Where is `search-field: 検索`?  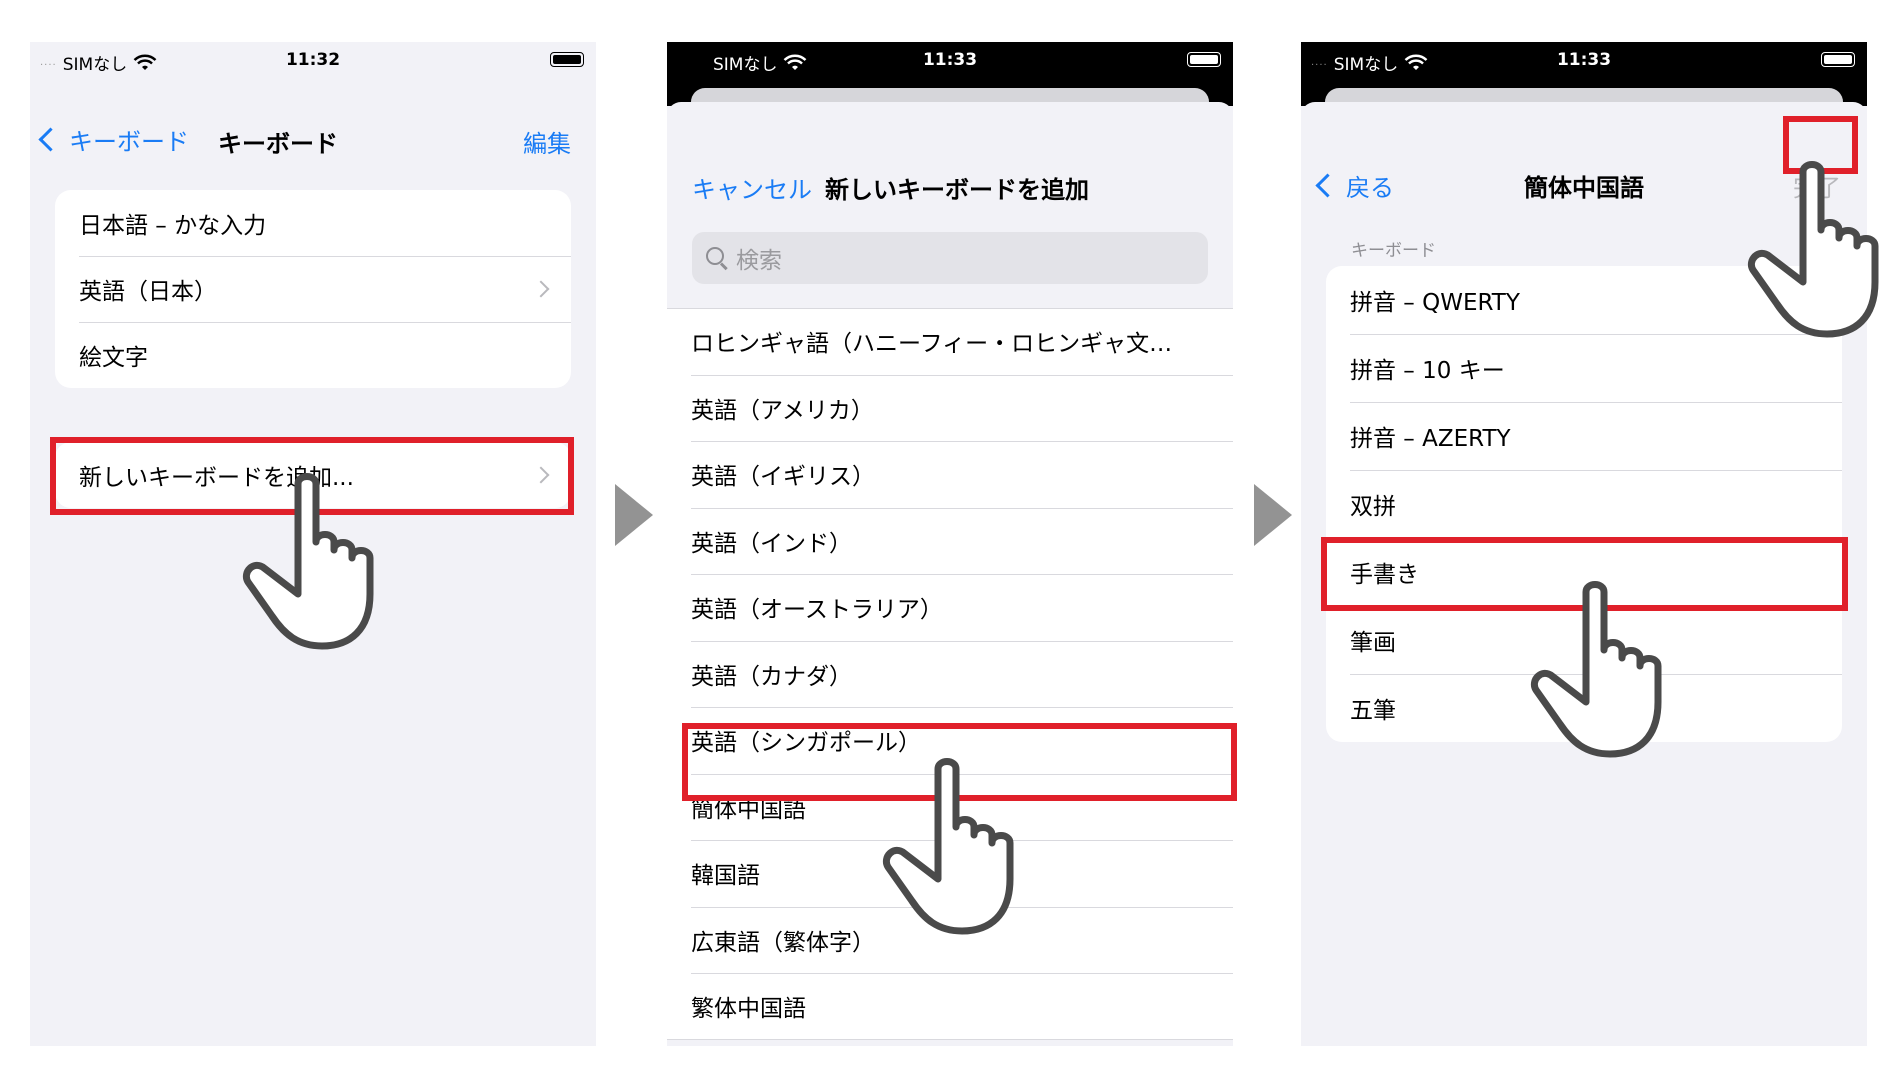 search-field: 検索 is located at coordinates (950, 258).